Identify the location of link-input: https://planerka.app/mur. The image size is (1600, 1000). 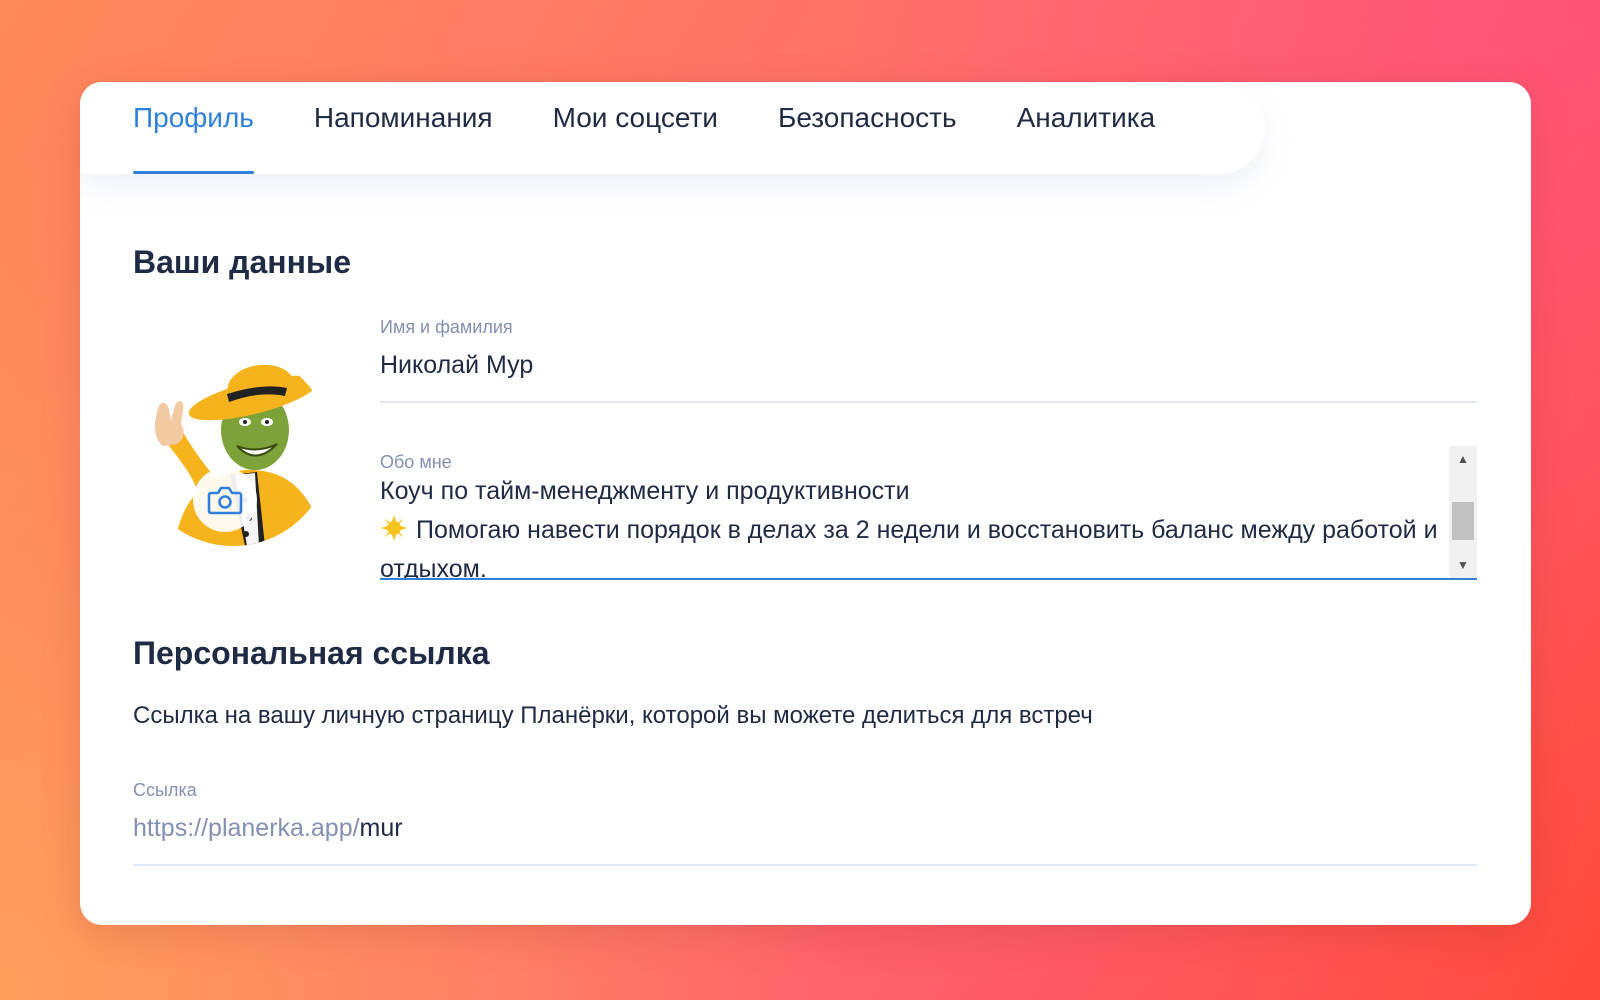
(805, 828).